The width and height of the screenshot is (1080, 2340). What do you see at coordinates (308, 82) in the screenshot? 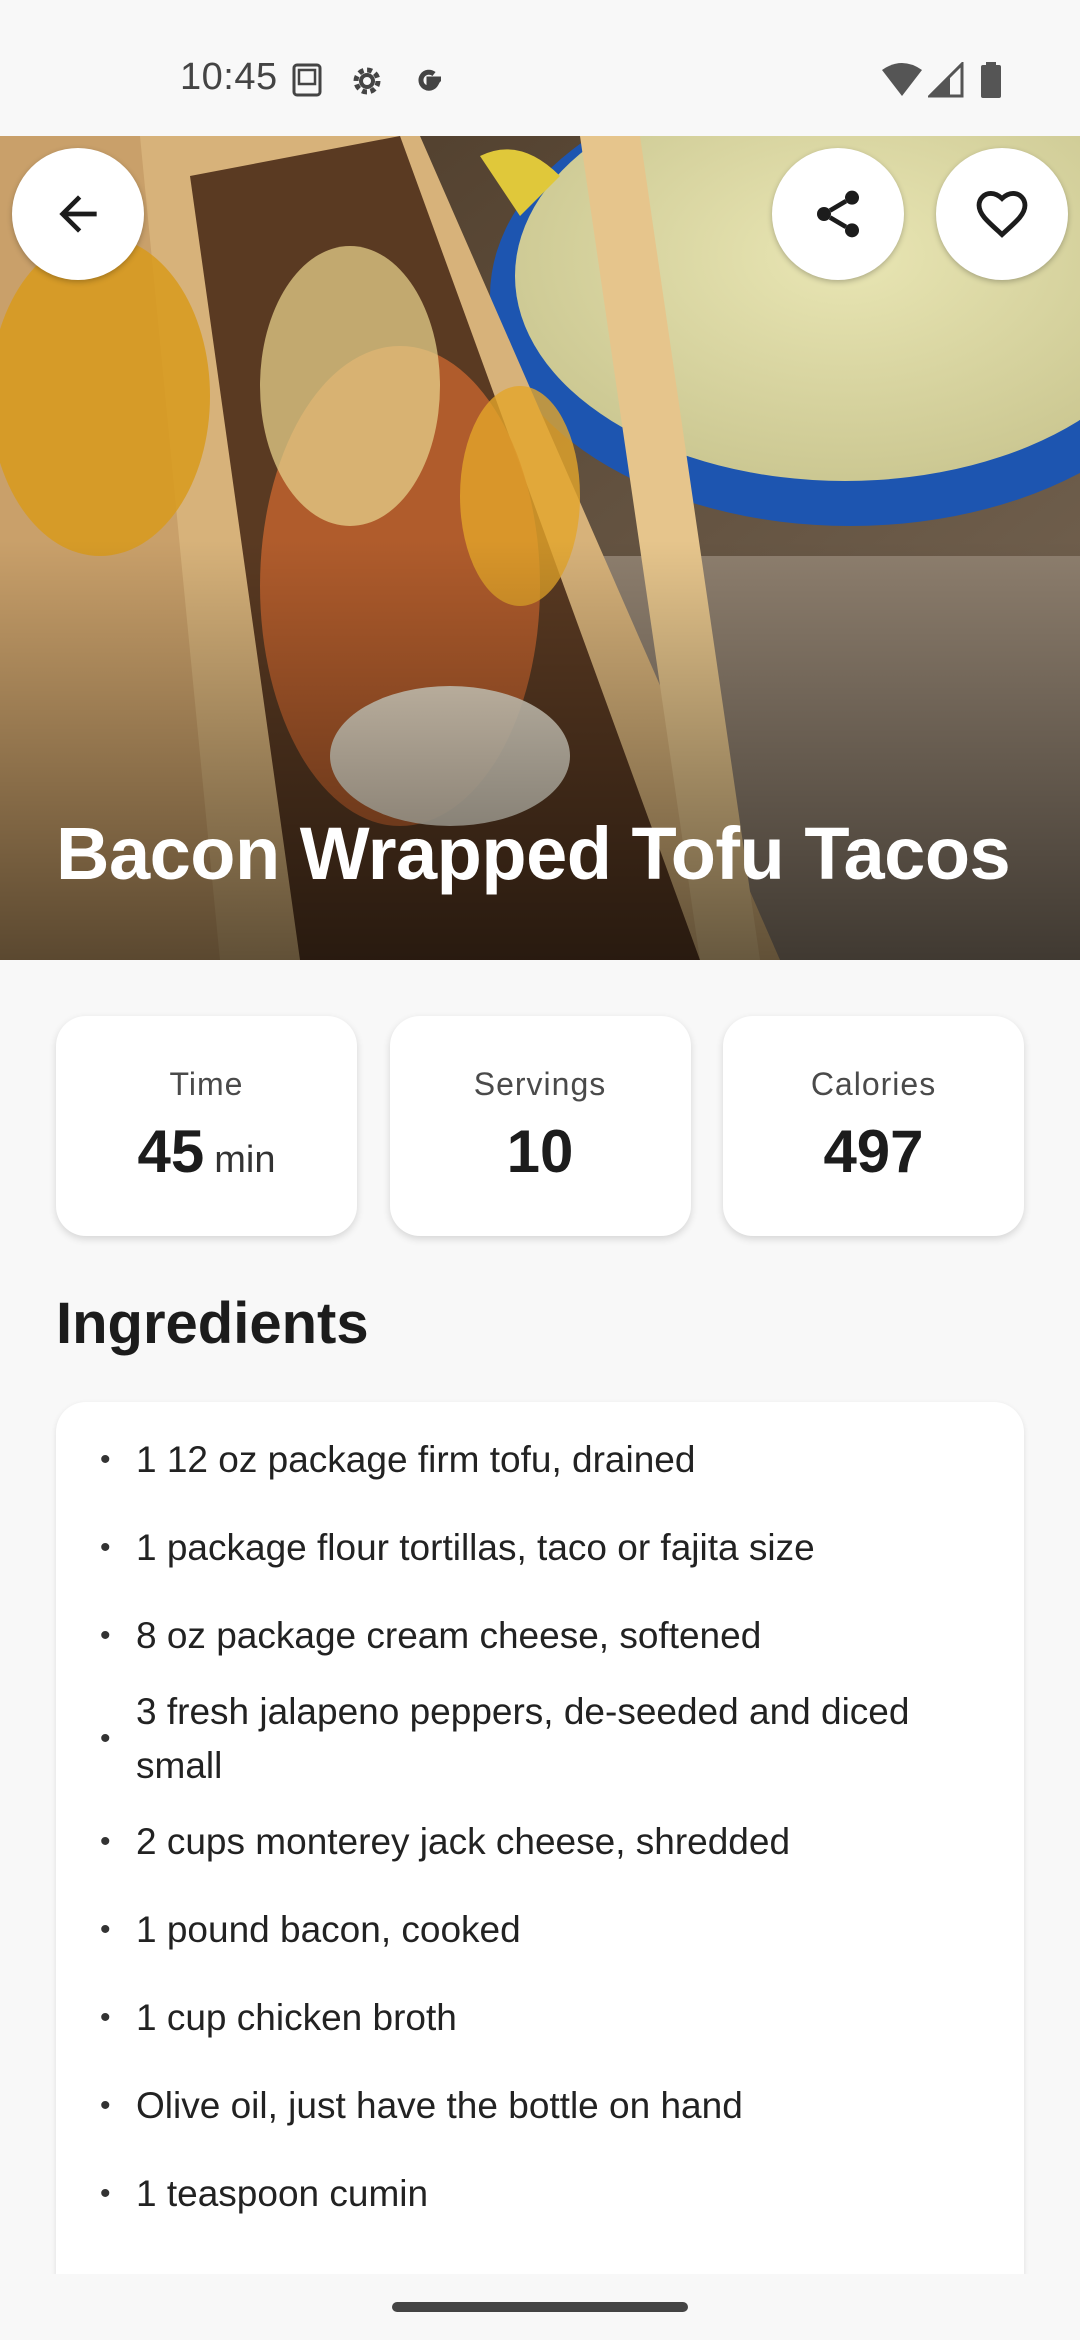
I see `sim-card-icon` at bounding box center [308, 82].